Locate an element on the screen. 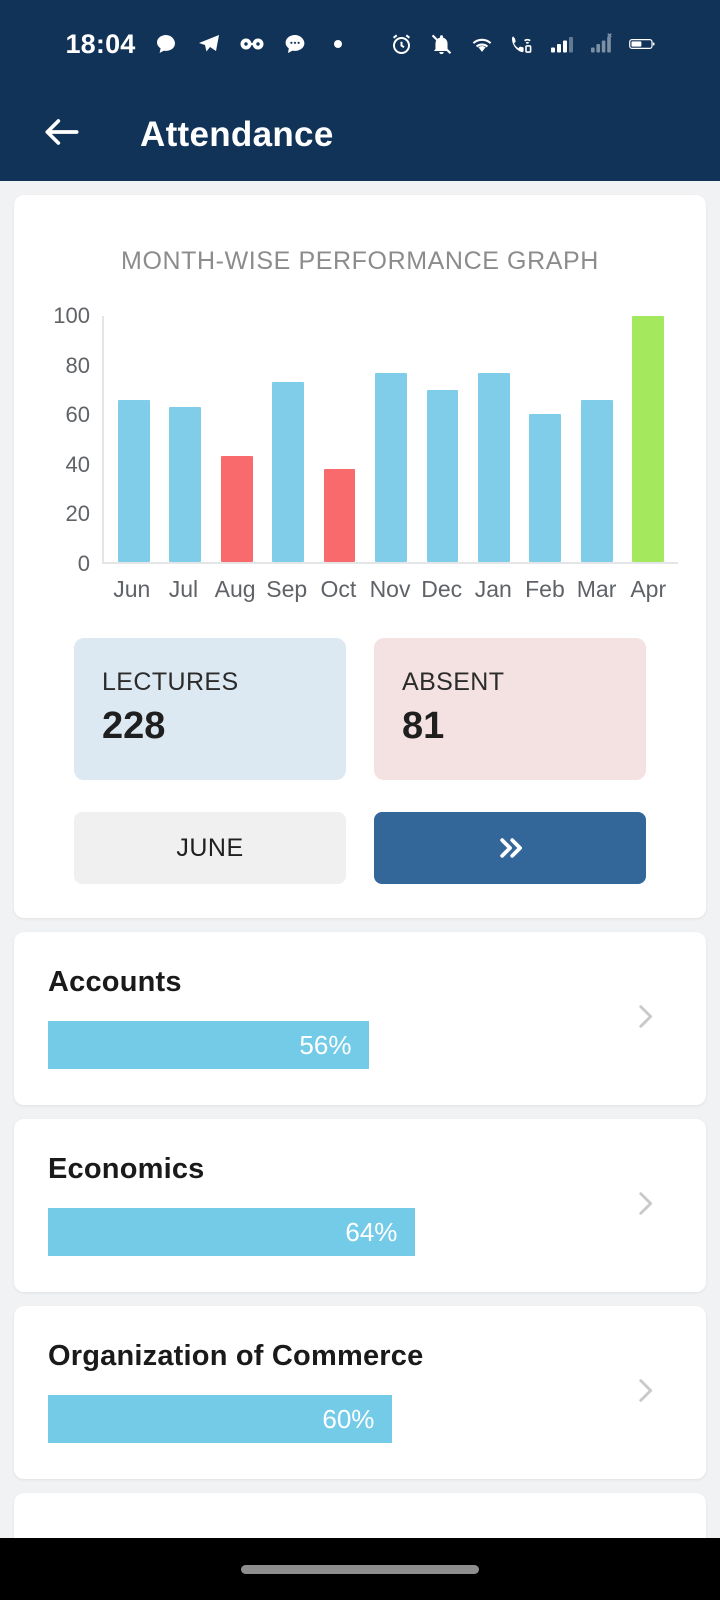  stat-label-lectures: LECTURES is located at coordinates (170, 682).